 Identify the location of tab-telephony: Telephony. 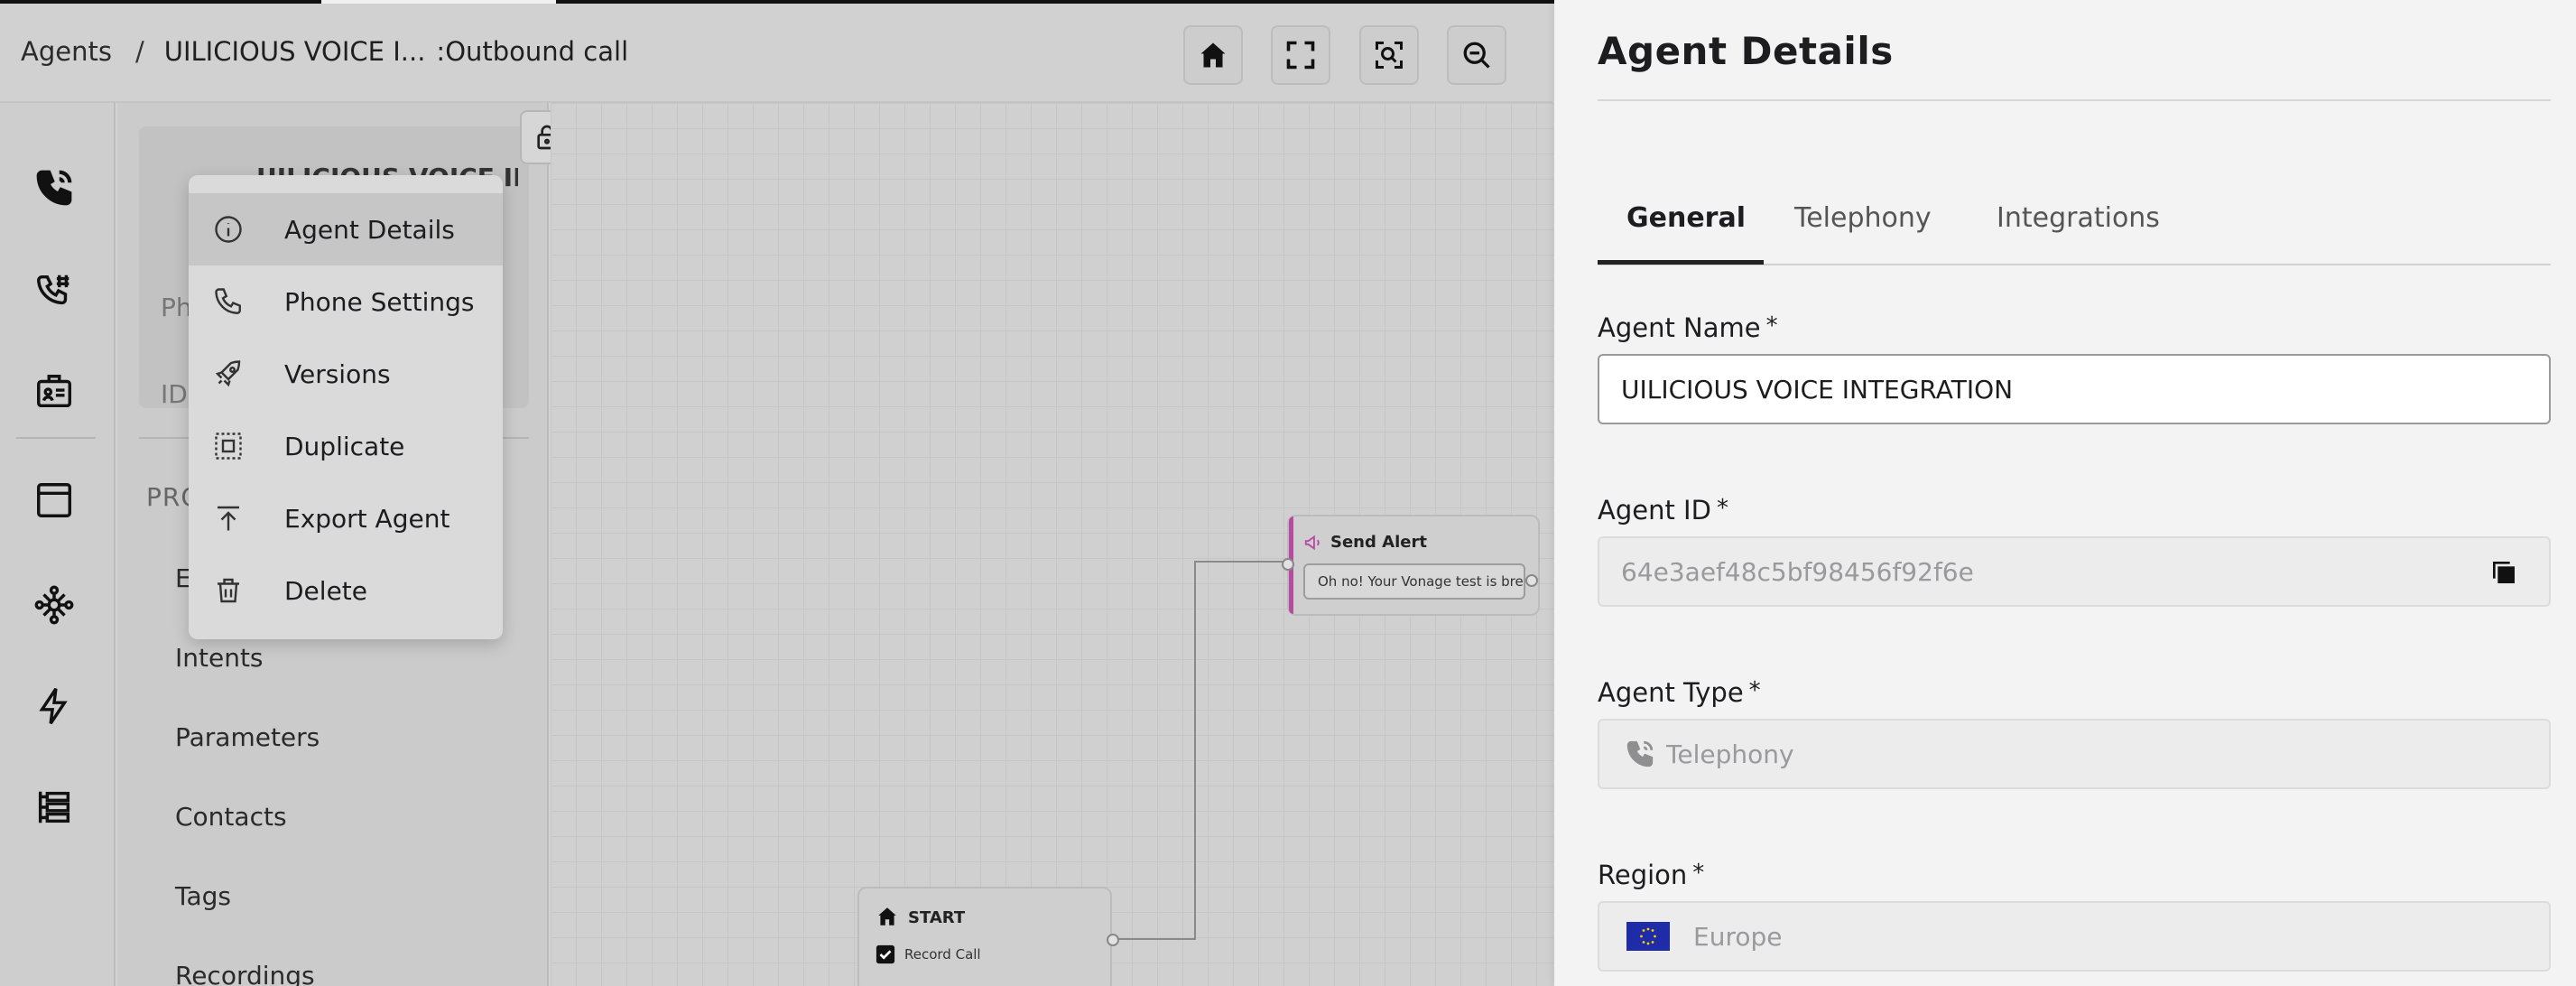
(1863, 218).